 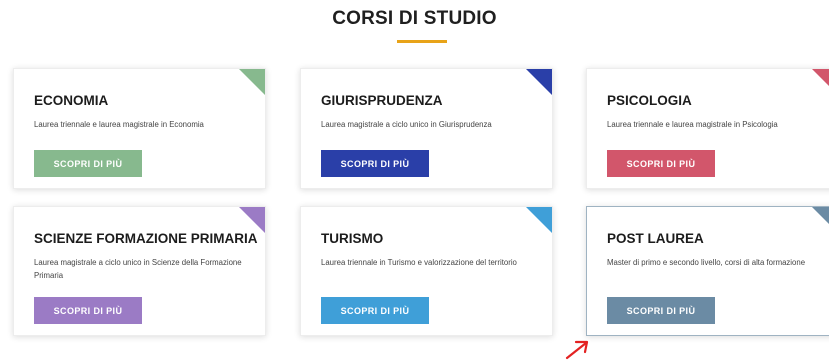 I want to click on card-title: SCIENZE FORMAZIONE PRIMARIA, so click(x=146, y=238).